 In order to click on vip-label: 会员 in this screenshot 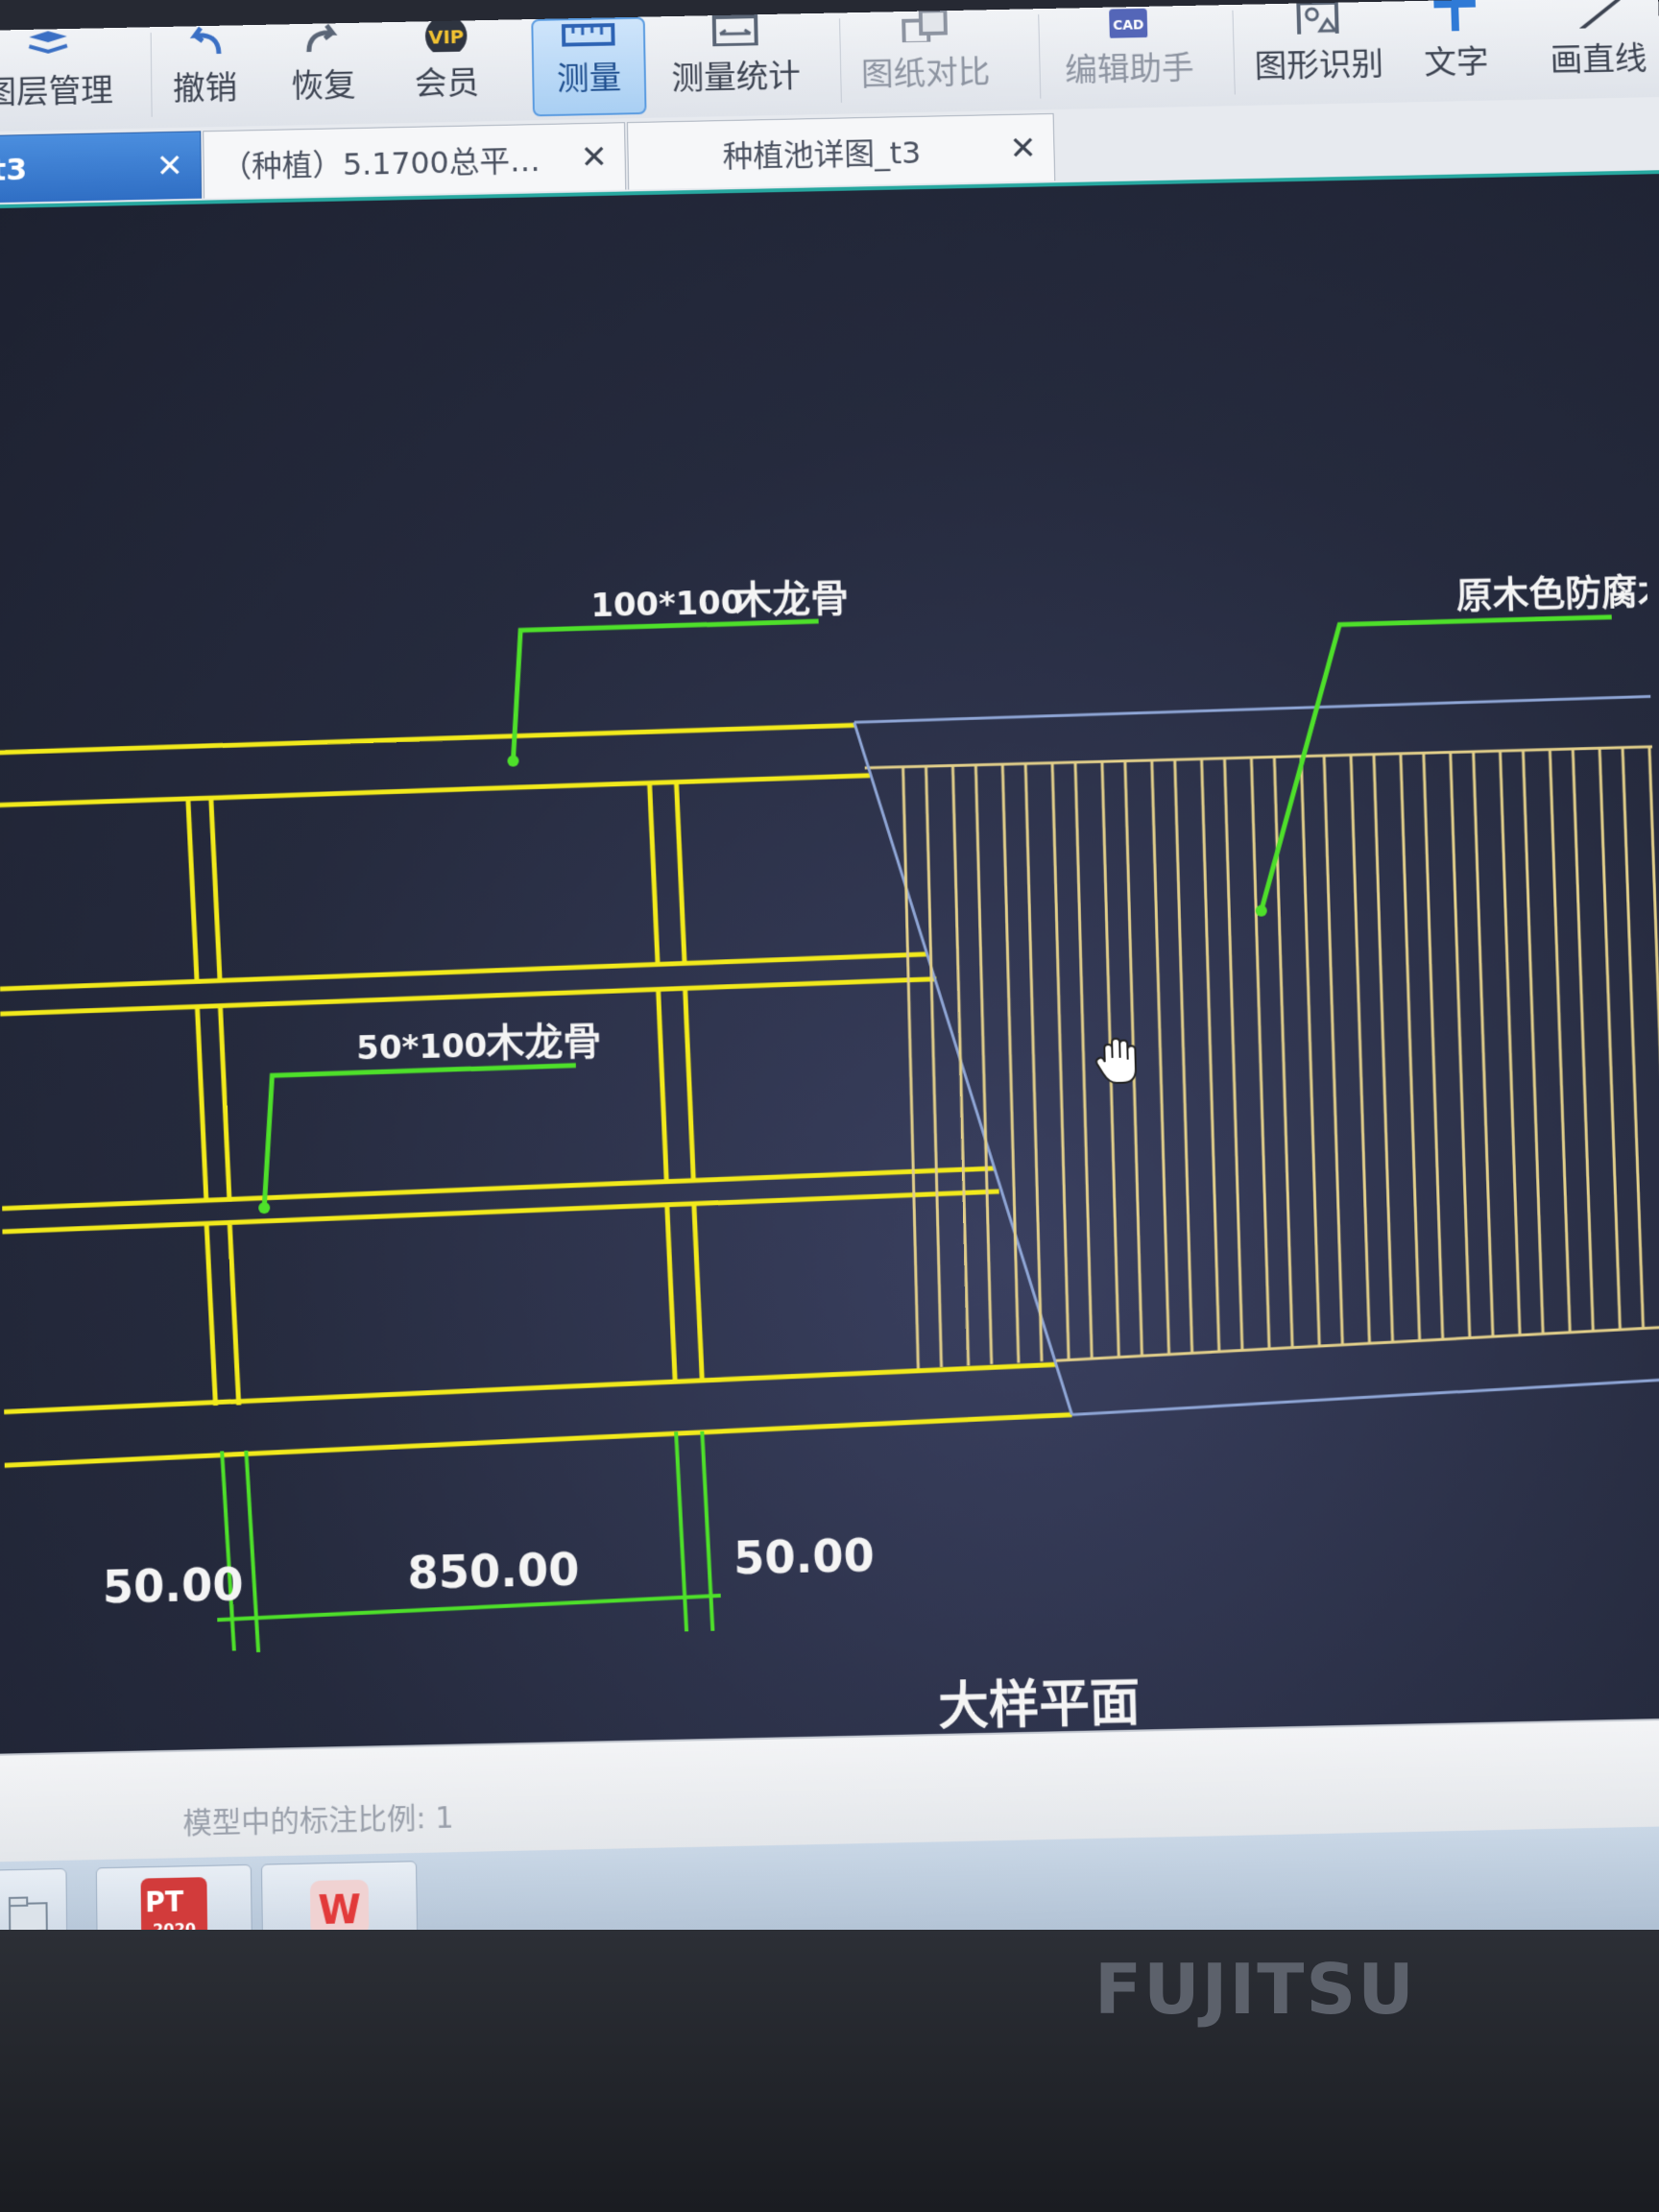, I will do `click(447, 80)`.